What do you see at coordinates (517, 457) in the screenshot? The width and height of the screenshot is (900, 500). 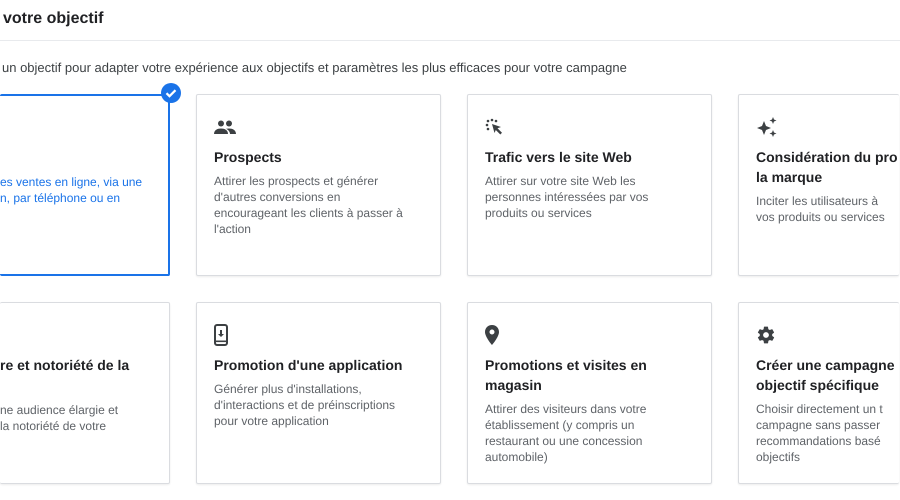 I see `card-description: automobile)` at bounding box center [517, 457].